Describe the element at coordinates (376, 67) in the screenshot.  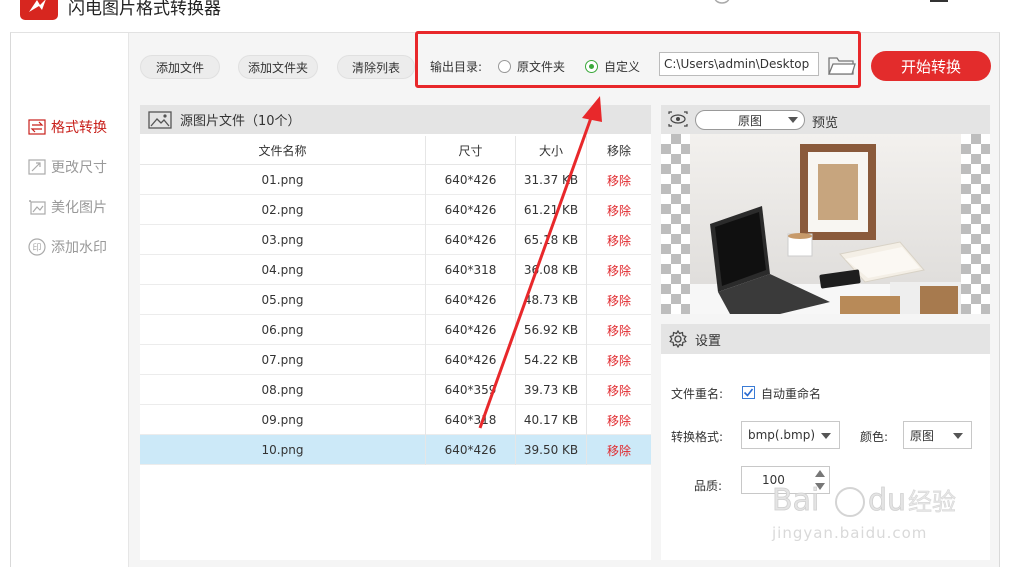
I see `clear-list-button: 清除列表` at that location.